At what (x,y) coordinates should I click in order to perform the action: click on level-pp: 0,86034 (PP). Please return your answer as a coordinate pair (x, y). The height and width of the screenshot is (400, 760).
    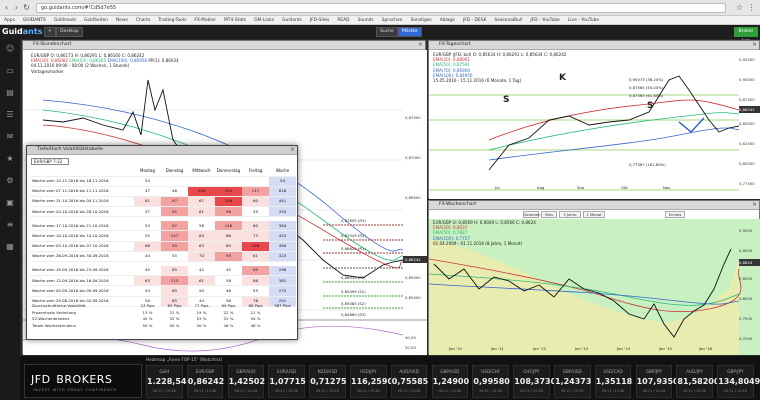
    Looking at the image, I should click on (353, 277).